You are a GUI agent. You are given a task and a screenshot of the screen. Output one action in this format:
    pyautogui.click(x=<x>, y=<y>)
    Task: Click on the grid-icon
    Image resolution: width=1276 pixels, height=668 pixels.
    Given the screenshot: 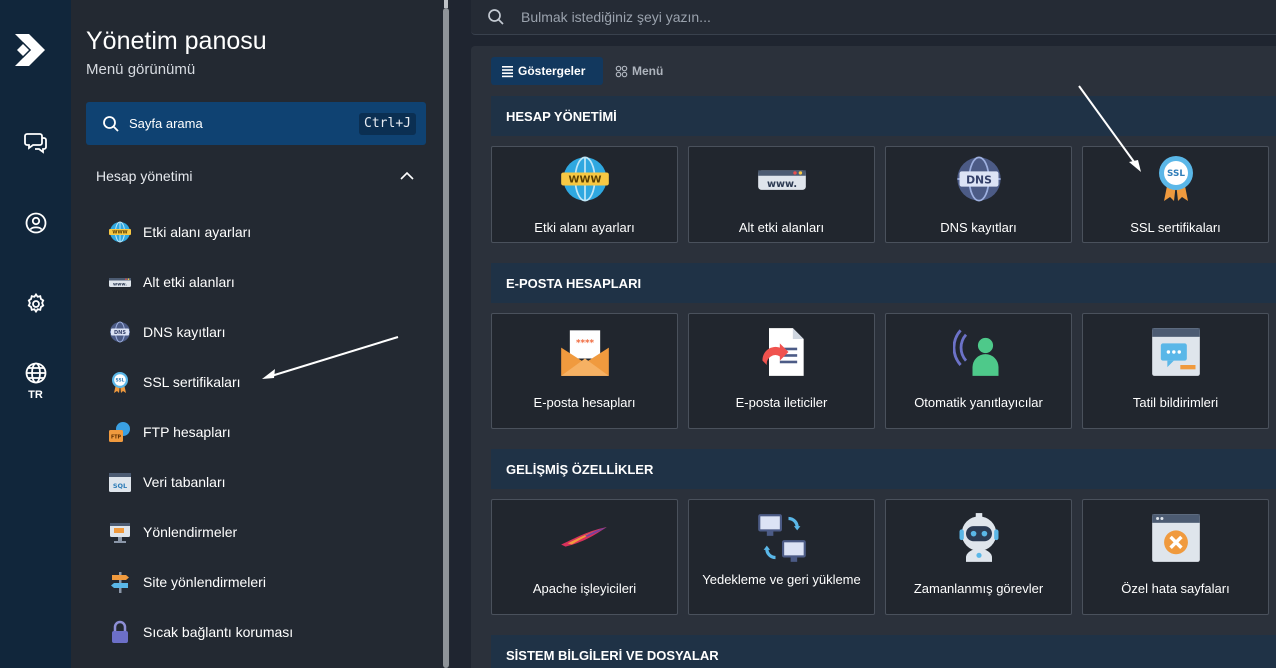 What is the action you would take?
    pyautogui.click(x=621, y=71)
    